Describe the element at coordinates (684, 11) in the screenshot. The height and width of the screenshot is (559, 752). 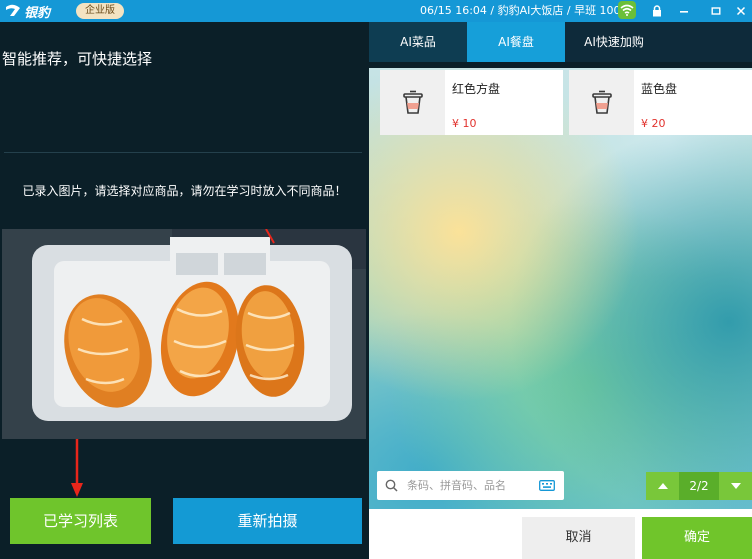
I see `minimize-icon` at that location.